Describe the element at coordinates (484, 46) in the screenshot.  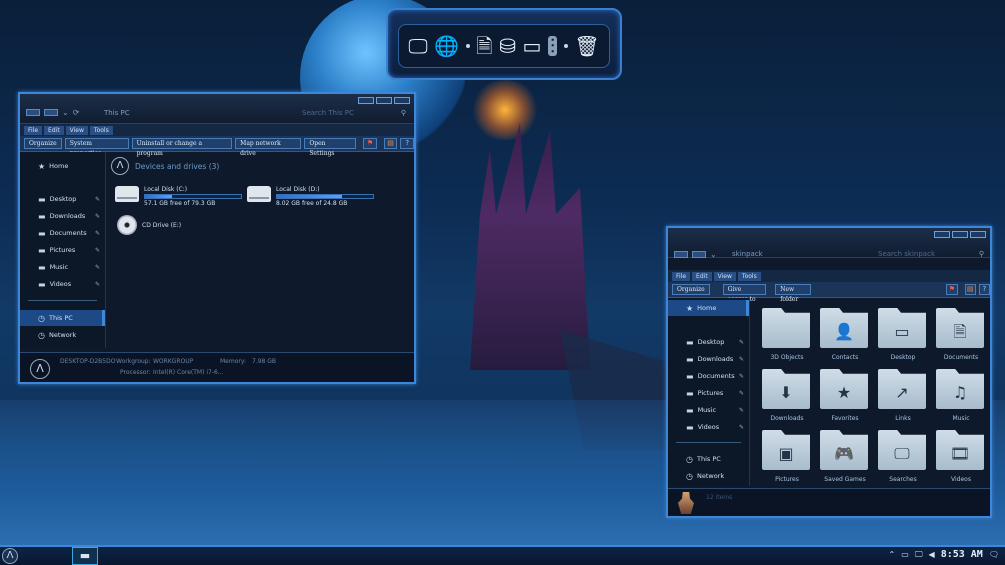
I see `document-icon: 🗎` at that location.